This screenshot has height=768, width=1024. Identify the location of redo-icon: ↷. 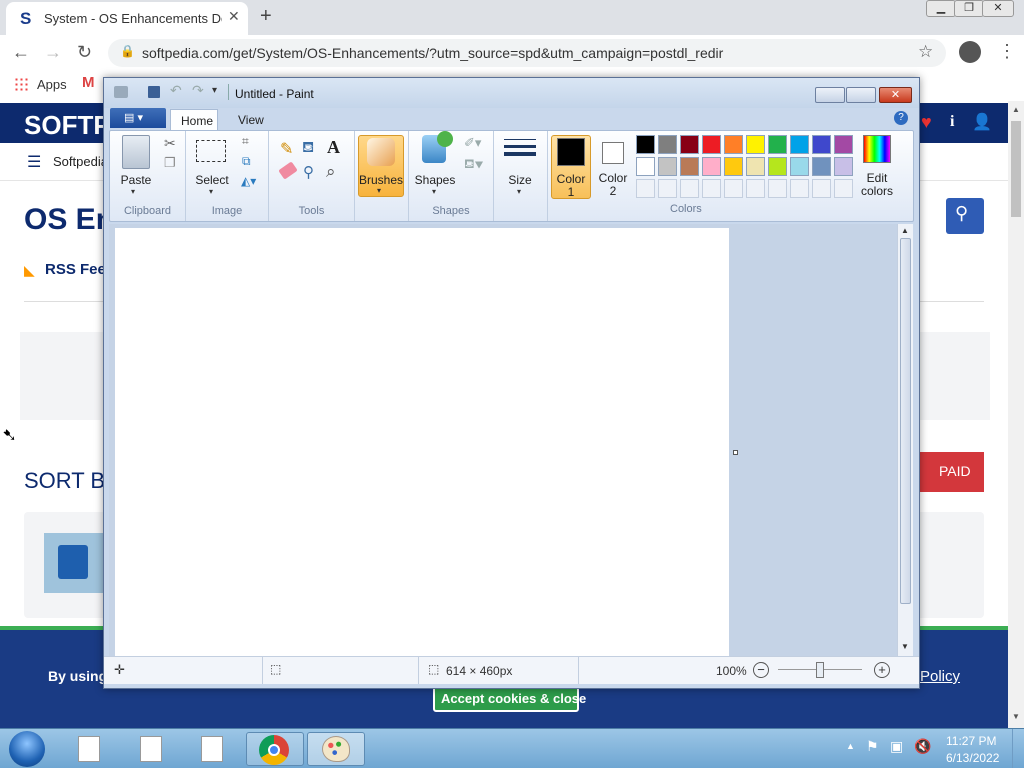
(198, 90).